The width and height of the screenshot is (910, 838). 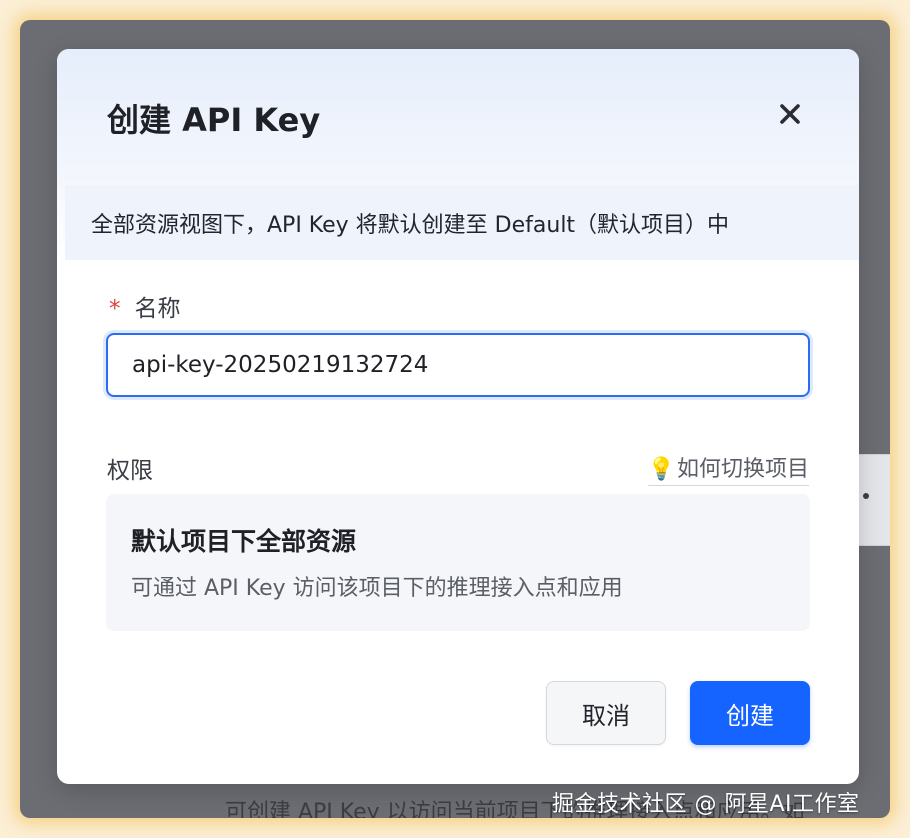 I want to click on name-field-label: * 名称, so click(x=145, y=306).